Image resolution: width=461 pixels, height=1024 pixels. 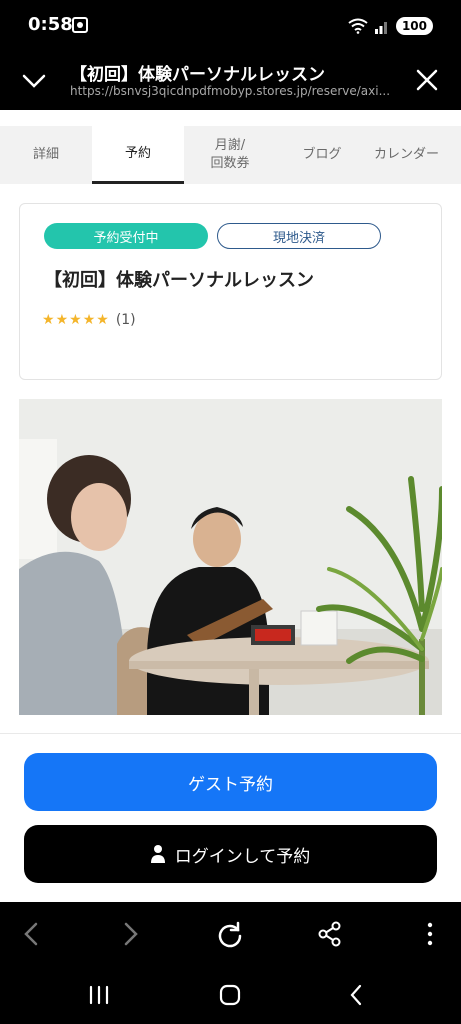 What do you see at coordinates (230, 782) in the screenshot?
I see `guest-reserve-button: ゲスト予約` at bounding box center [230, 782].